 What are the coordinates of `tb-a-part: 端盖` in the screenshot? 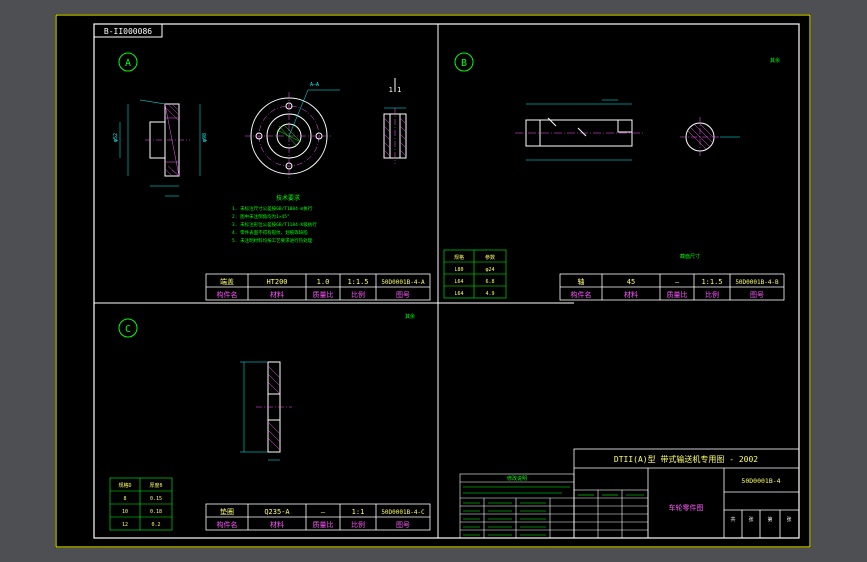 It's located at (227, 281).